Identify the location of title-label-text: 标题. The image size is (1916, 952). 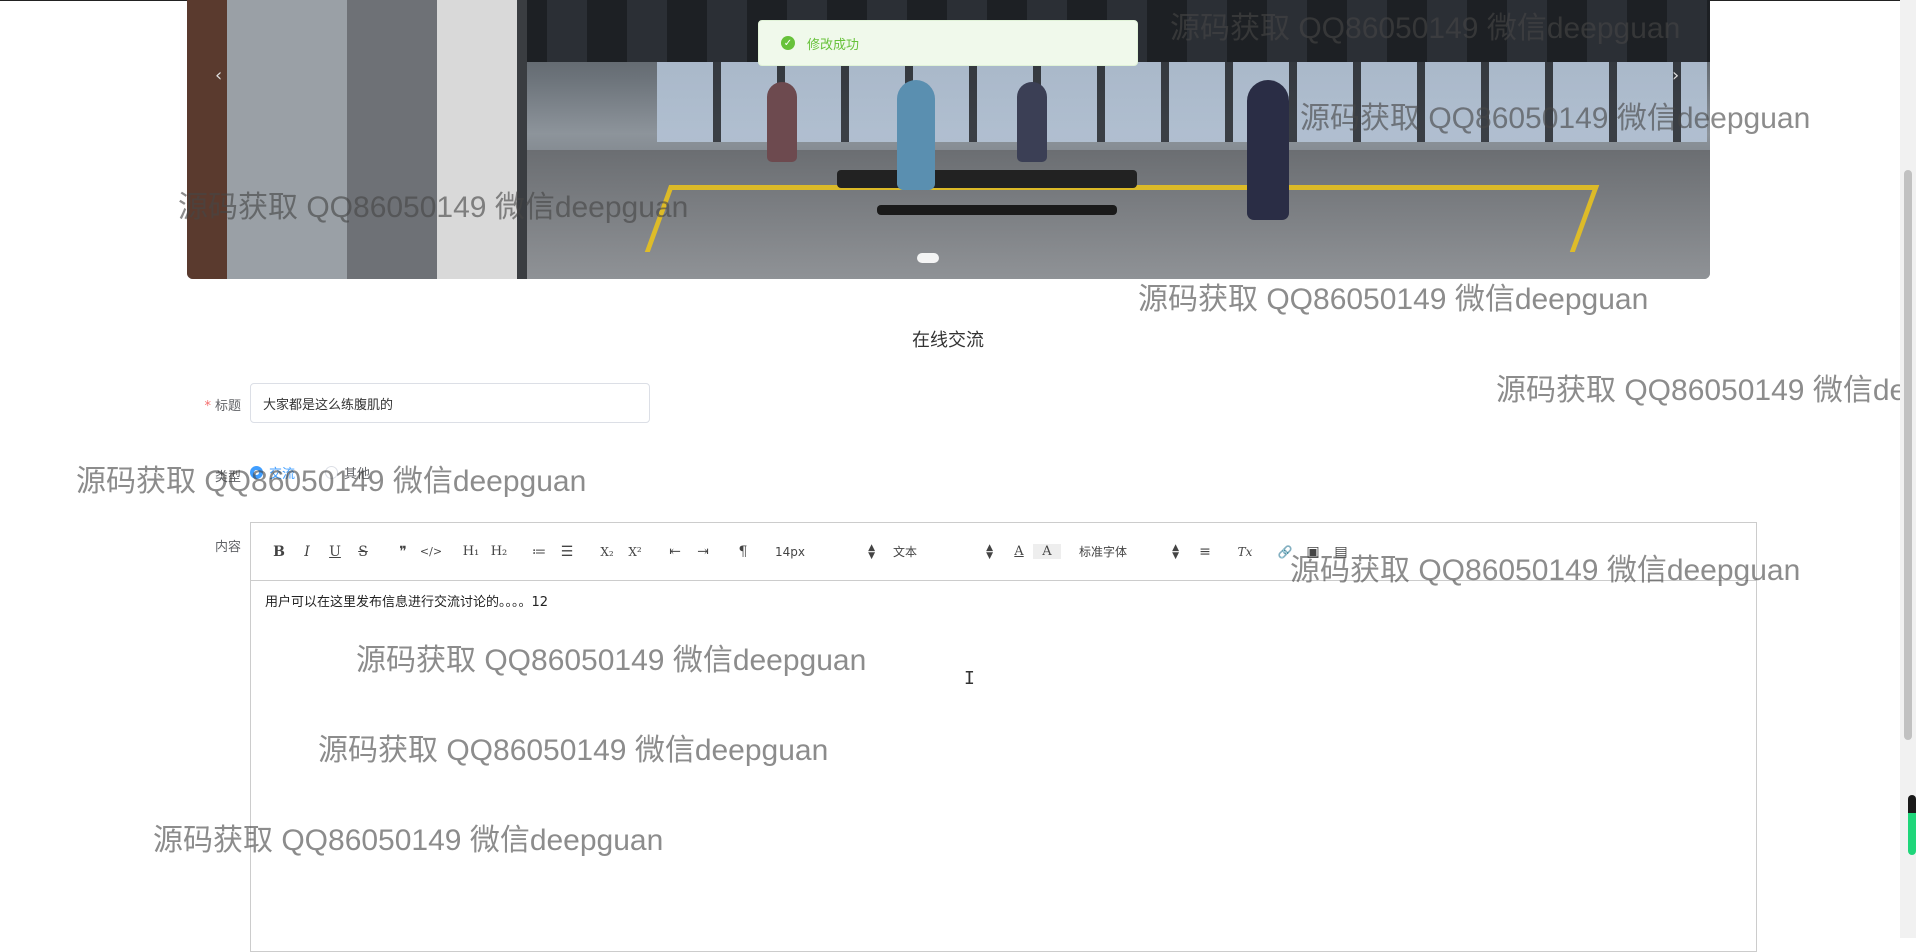
(227, 406).